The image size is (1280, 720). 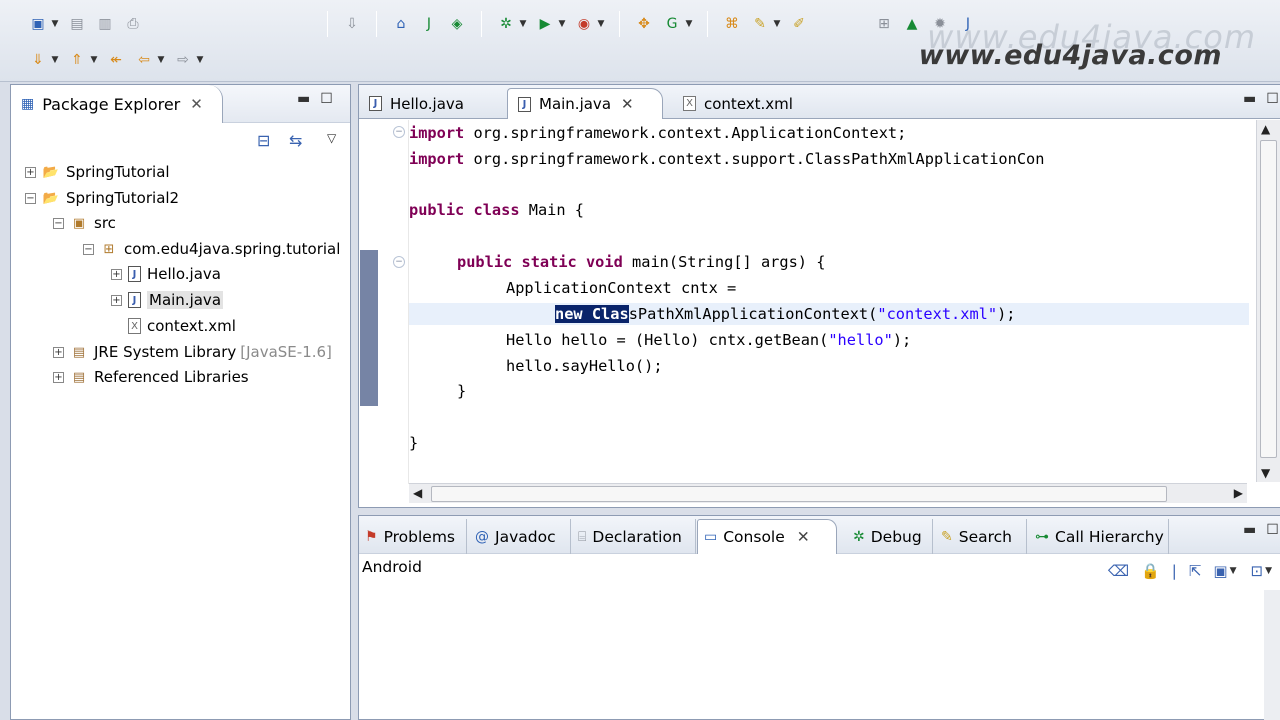 I want to click on save-icon: ▤, so click(x=77, y=24).